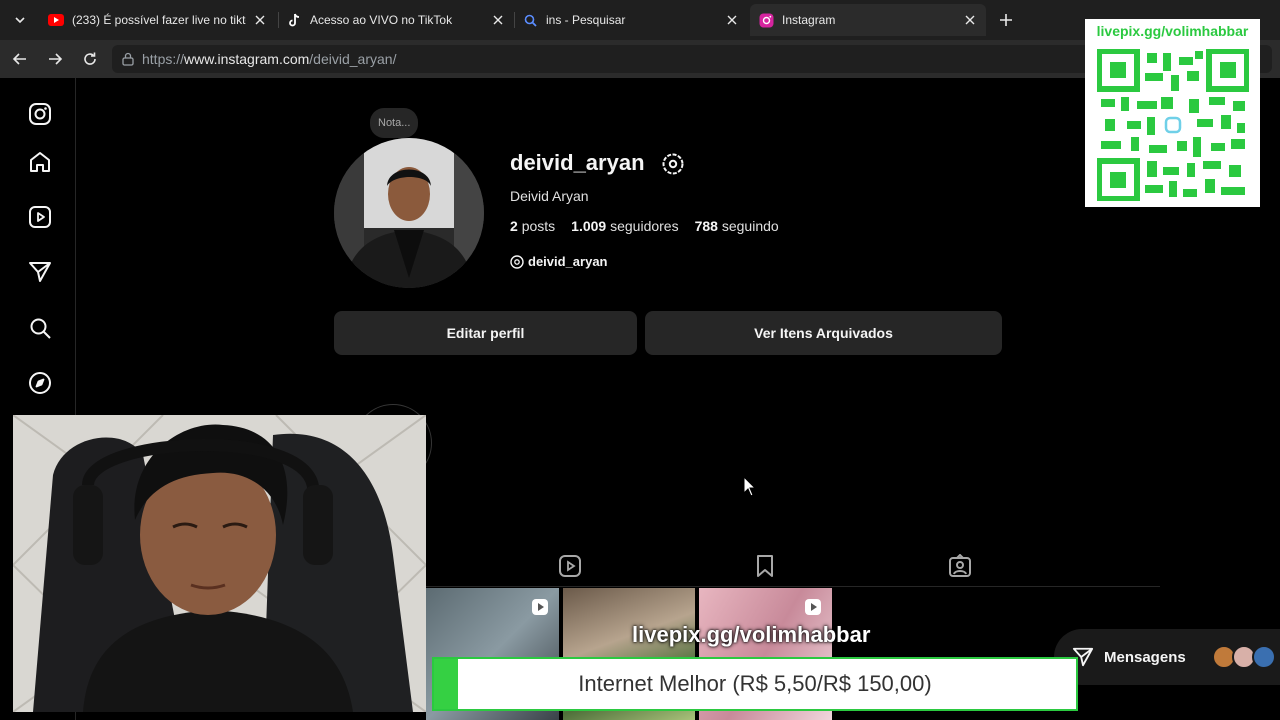 The height and width of the screenshot is (720, 1280). What do you see at coordinates (631, 20) in the screenshot?
I see `tab-bing-search: ins - Pesquisar` at bounding box center [631, 20].